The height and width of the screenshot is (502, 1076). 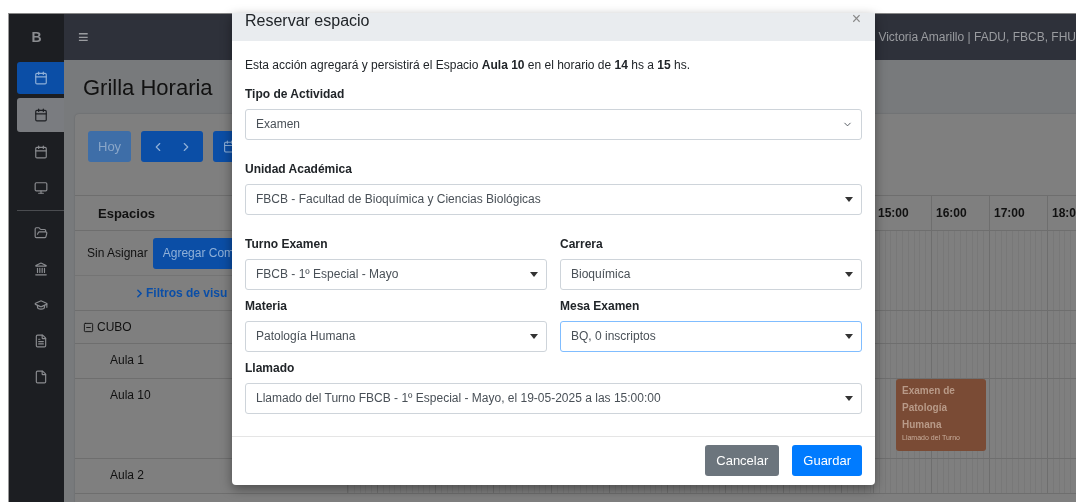 I want to click on field-label: Llamado, so click(x=270, y=367).